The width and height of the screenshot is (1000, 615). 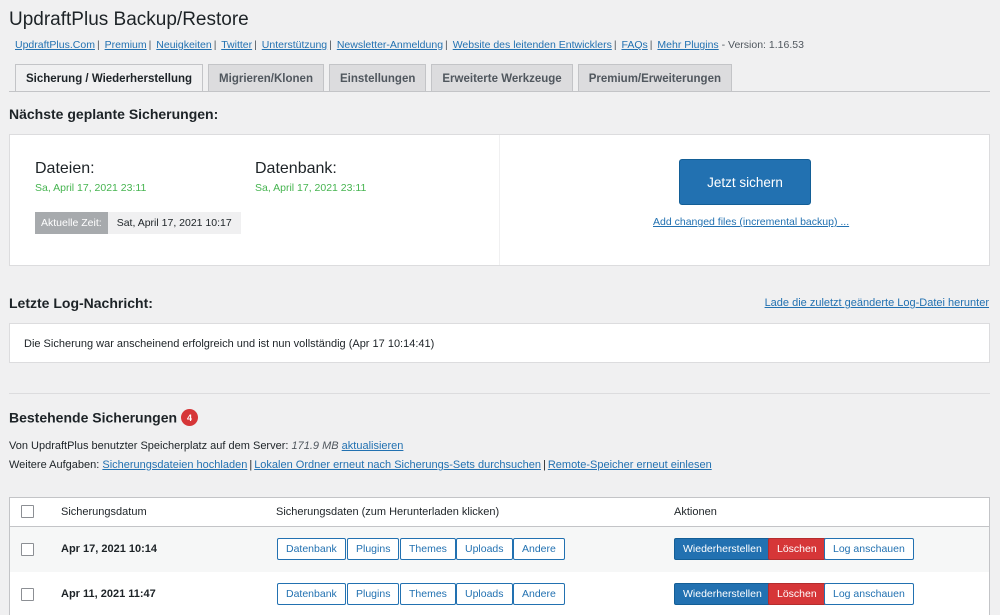 I want to click on link-twitter: Twitter, so click(x=236, y=45).